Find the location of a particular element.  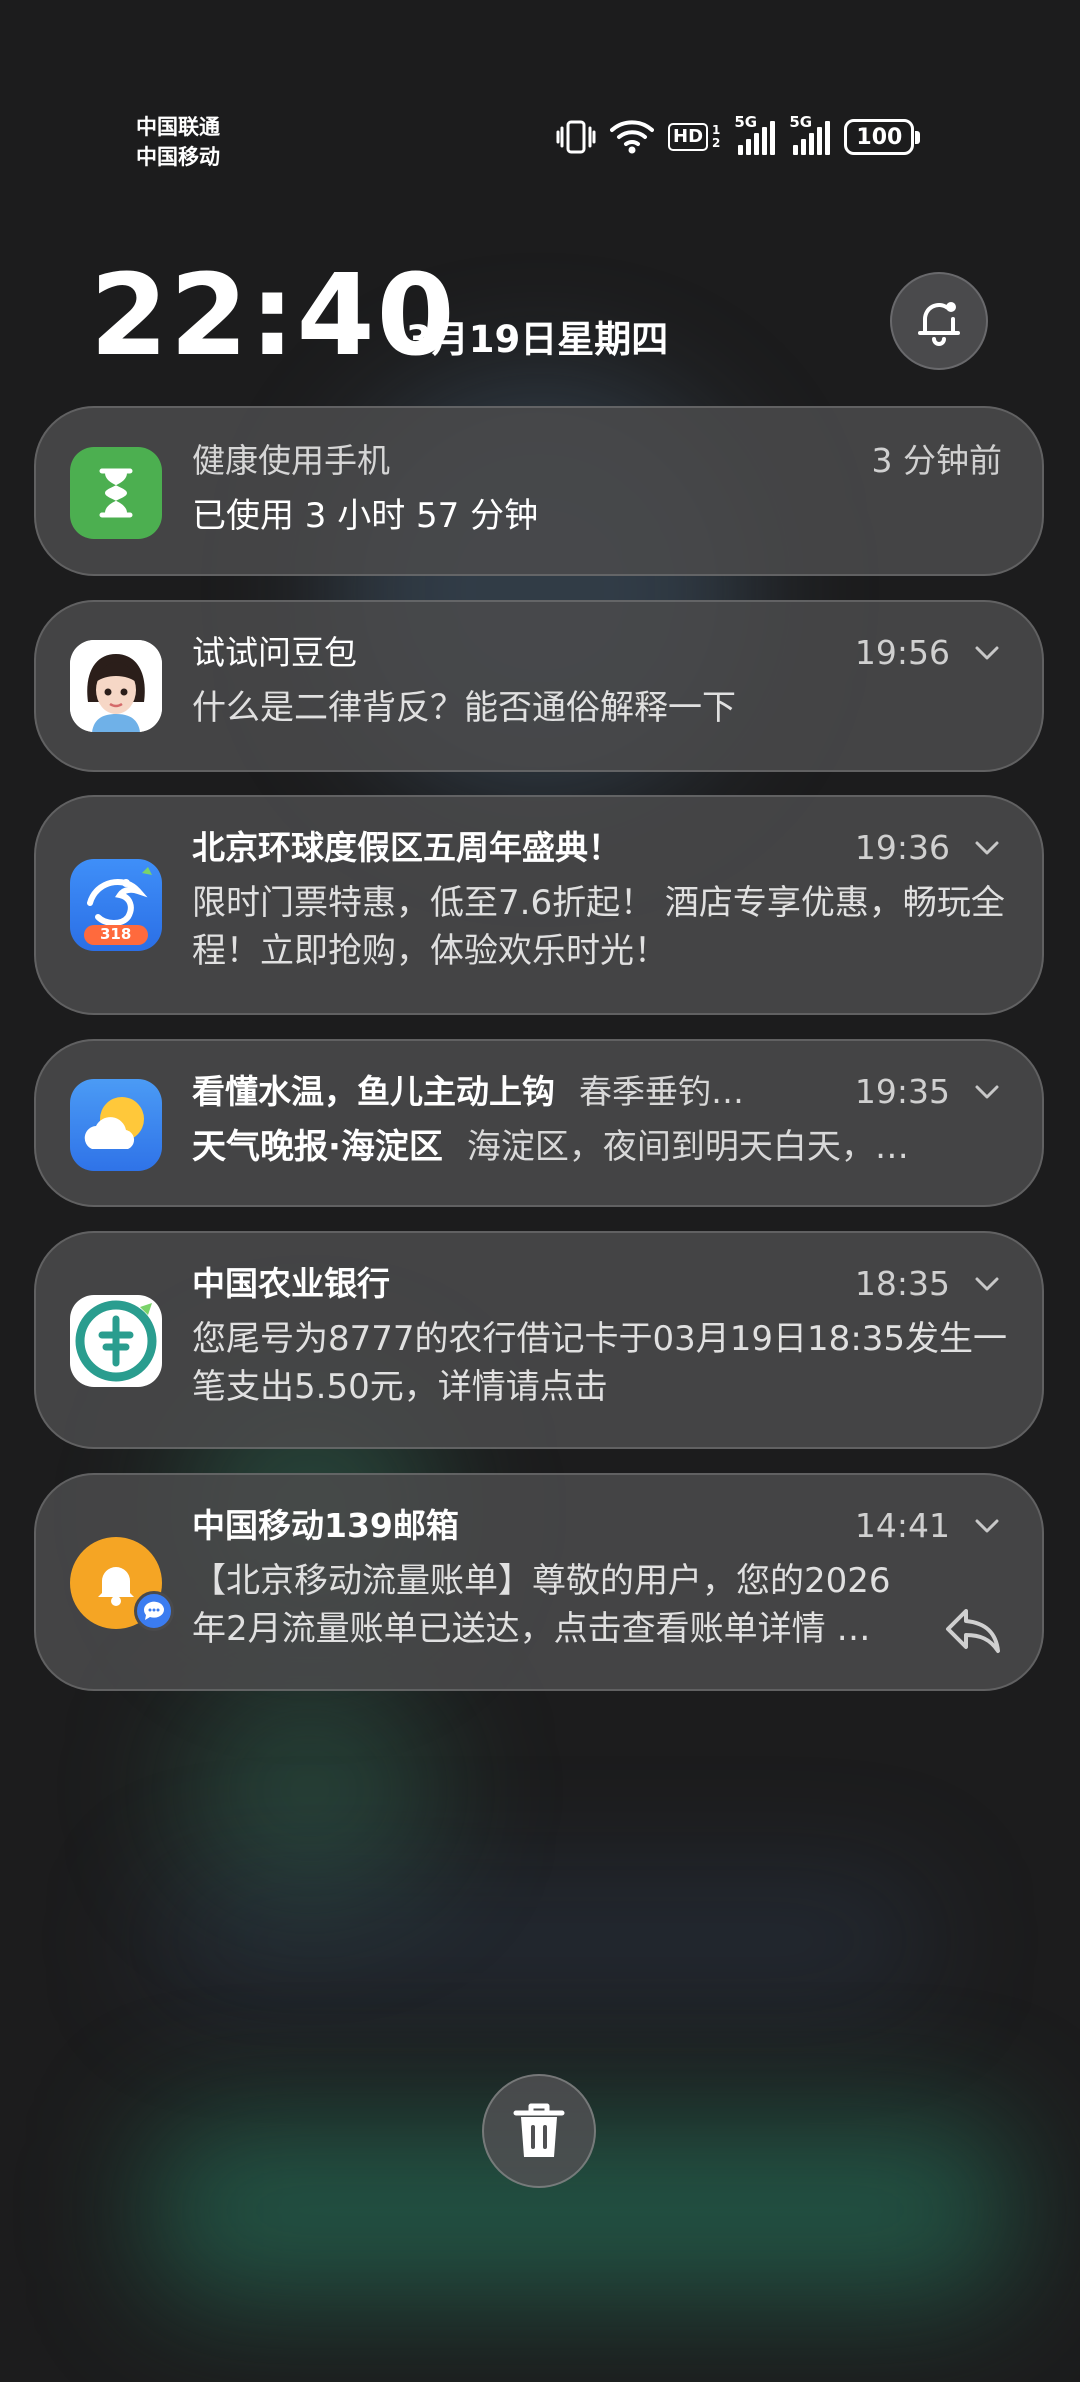

trash-icon is located at coordinates (539, 2130).